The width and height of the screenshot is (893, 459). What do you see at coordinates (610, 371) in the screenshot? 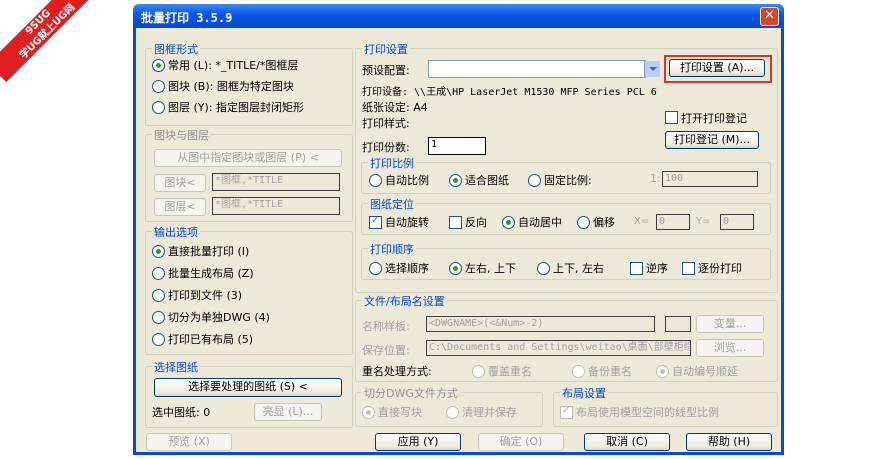
I see `dup-option-backup: 备份重名` at bounding box center [610, 371].